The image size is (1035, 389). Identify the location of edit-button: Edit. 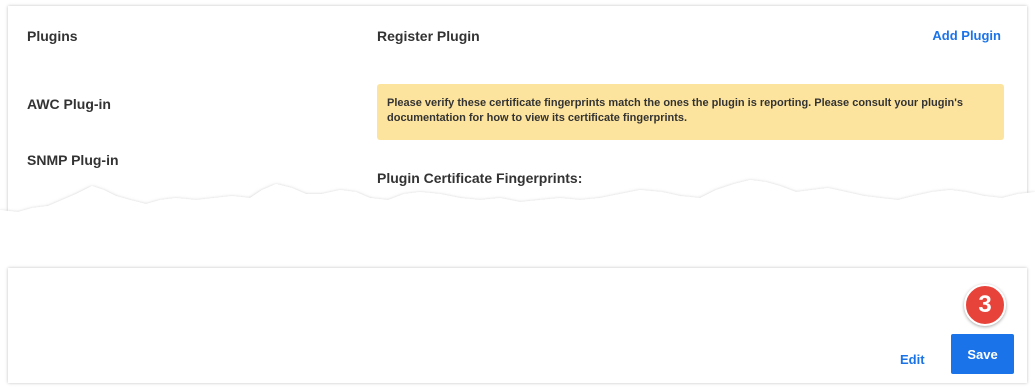
(912, 359).